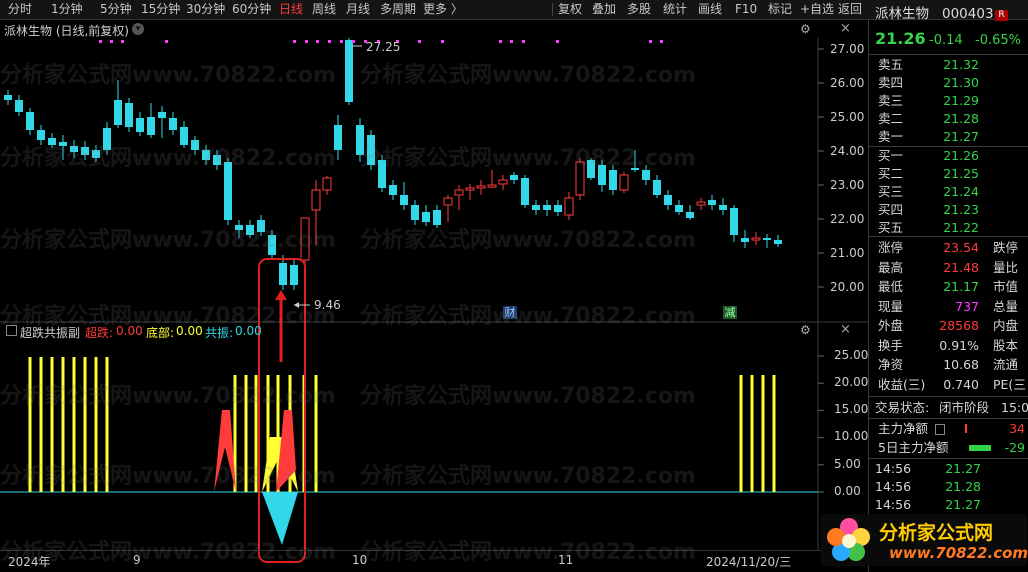 This screenshot has height=572, width=1028. Describe the element at coordinates (948, 364) in the screenshot. I see `stat-row: 净资 10.68 流通` at that location.